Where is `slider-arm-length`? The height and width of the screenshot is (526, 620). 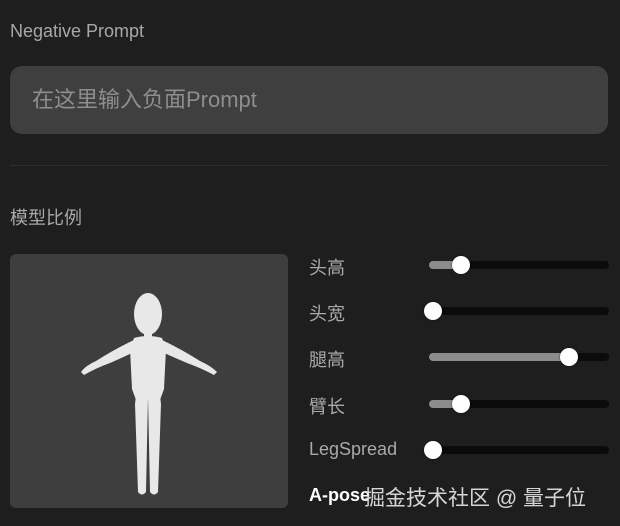 slider-arm-length is located at coordinates (519, 404).